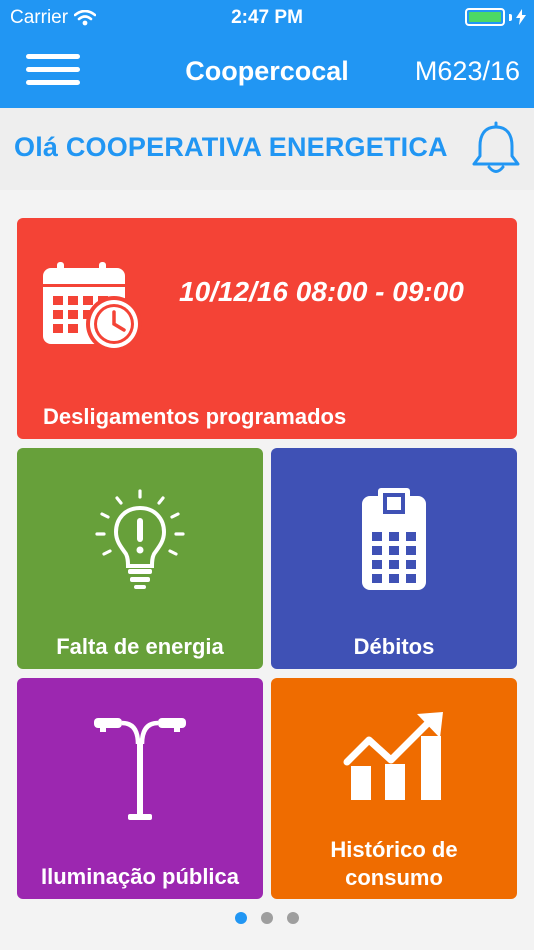 The width and height of the screenshot is (534, 950). Describe the element at coordinates (394, 539) in the screenshot. I see `calculator-icon` at that location.